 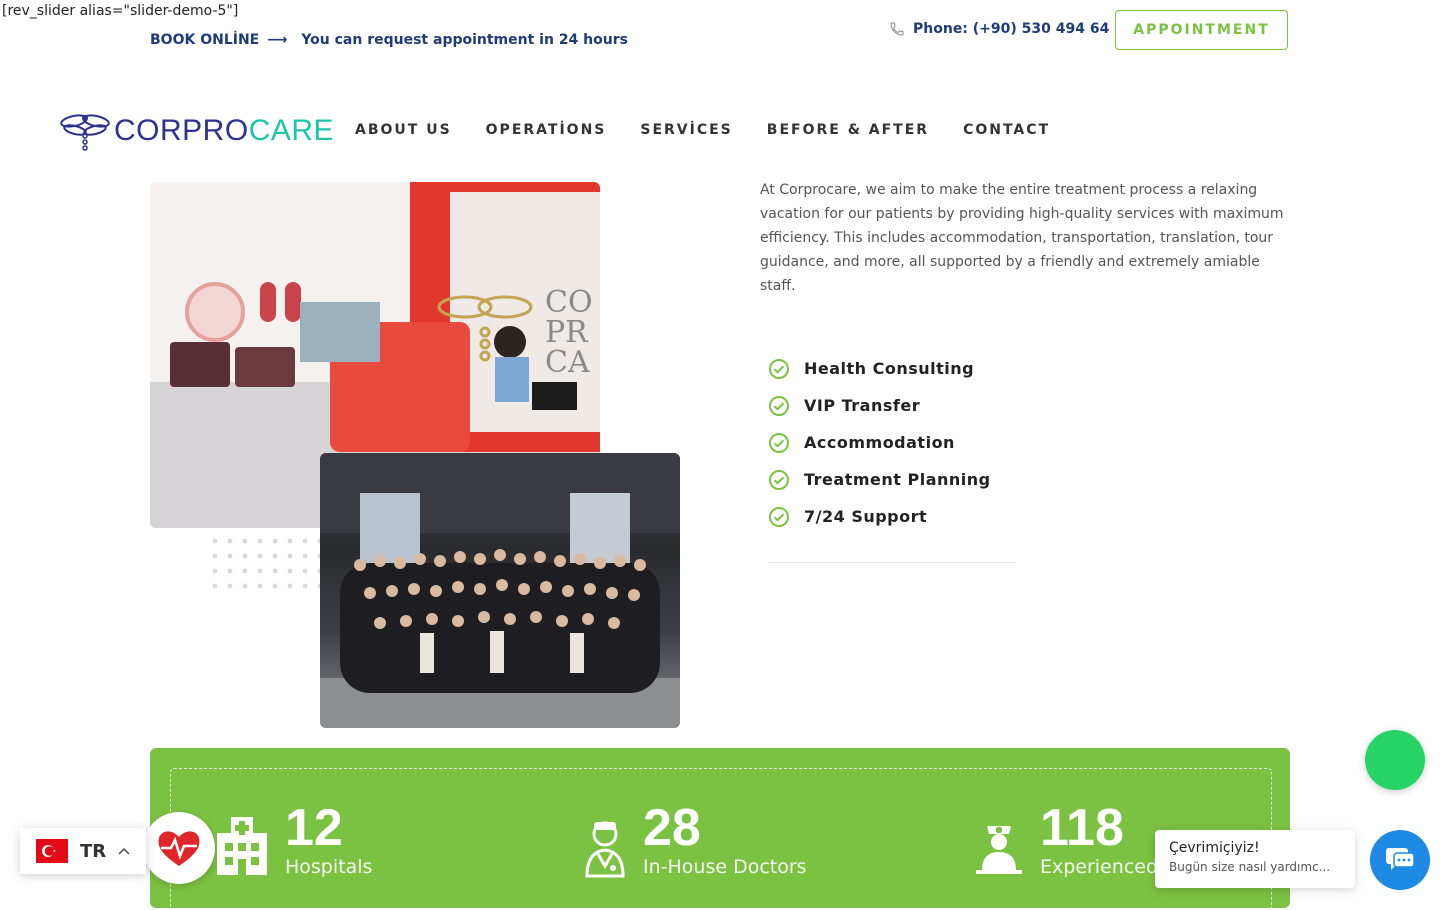 What do you see at coordinates (277, 40) in the screenshot?
I see `arrow-right-icon: ⟶` at bounding box center [277, 40].